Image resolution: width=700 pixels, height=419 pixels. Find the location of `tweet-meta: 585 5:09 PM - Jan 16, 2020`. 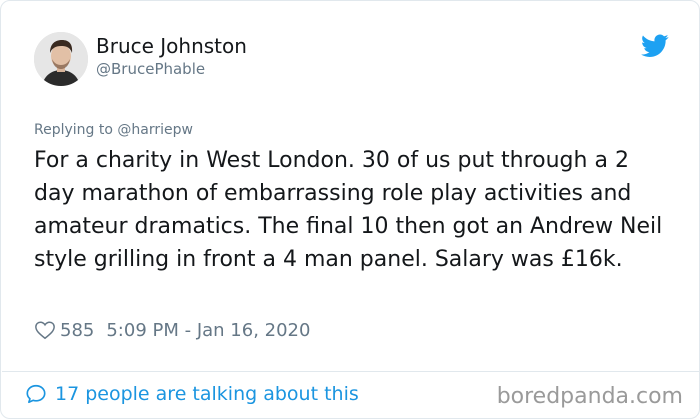

tweet-meta: 585 5:09 PM - Jan 16, 2020 is located at coordinates (172, 330).